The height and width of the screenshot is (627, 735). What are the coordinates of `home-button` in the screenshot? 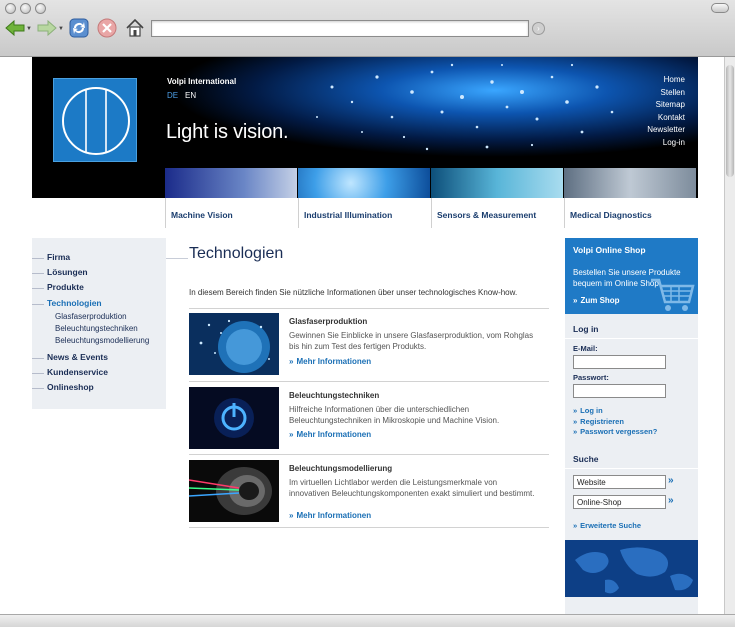 It's located at (135, 28).